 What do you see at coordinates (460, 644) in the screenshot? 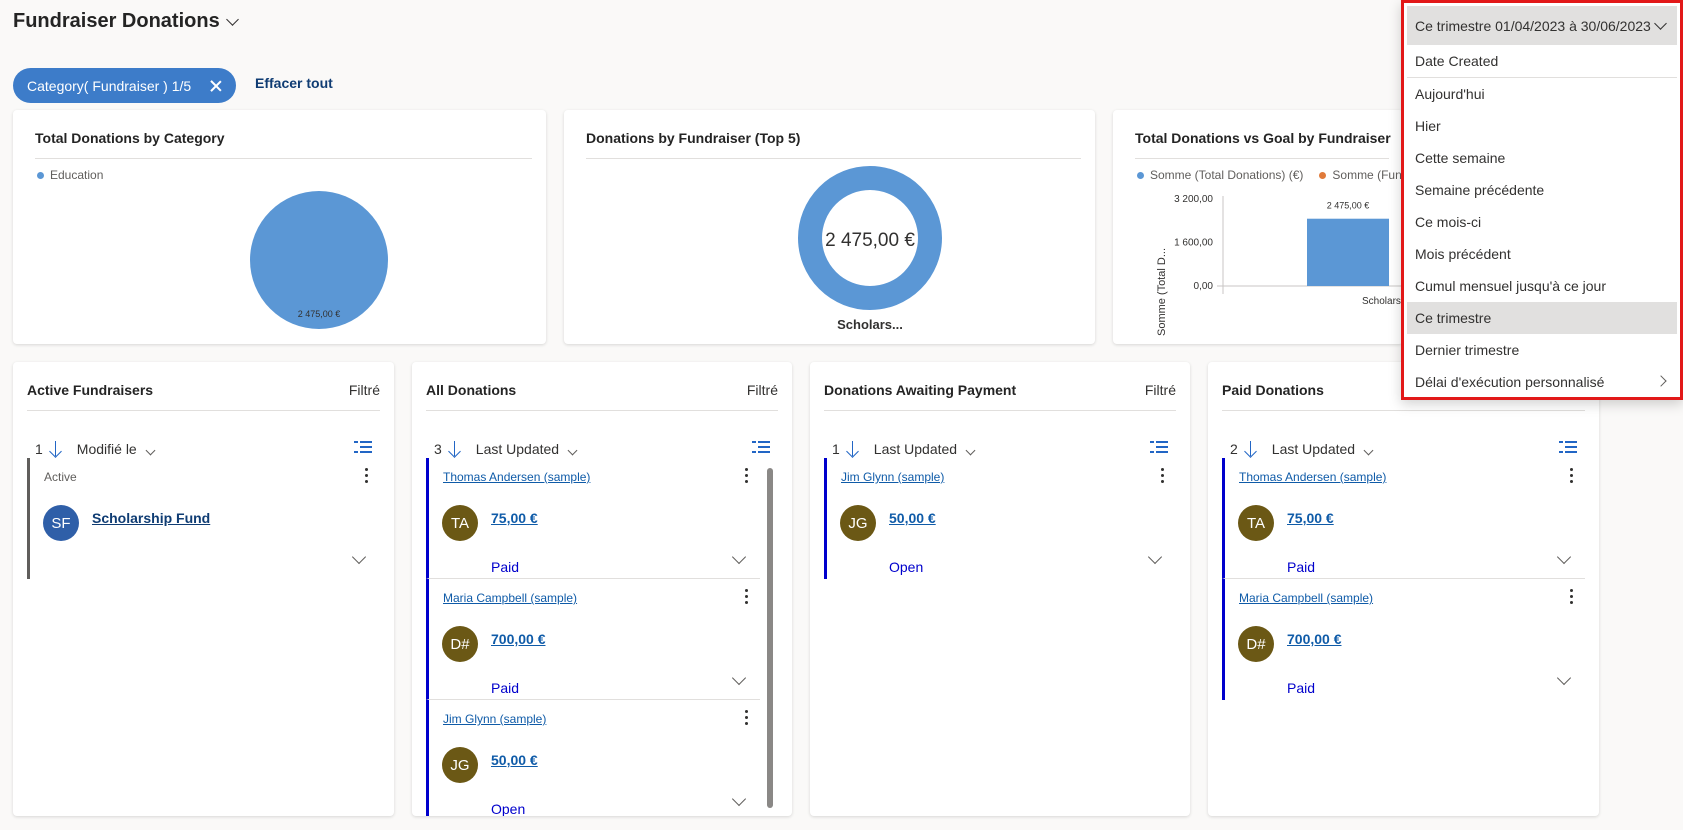
I see `avatar: D#` at bounding box center [460, 644].